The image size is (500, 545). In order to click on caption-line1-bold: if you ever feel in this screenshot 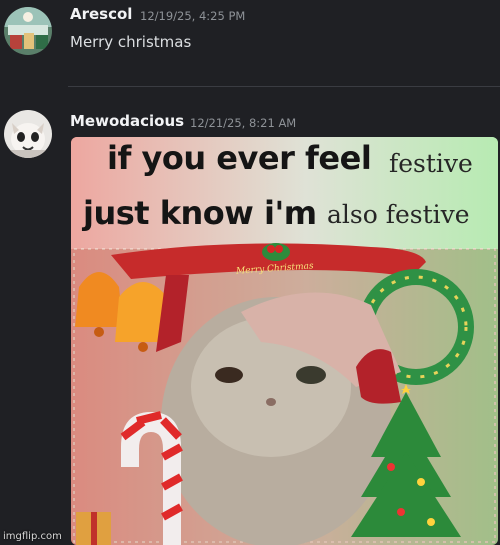, I will do `click(239, 158)`.